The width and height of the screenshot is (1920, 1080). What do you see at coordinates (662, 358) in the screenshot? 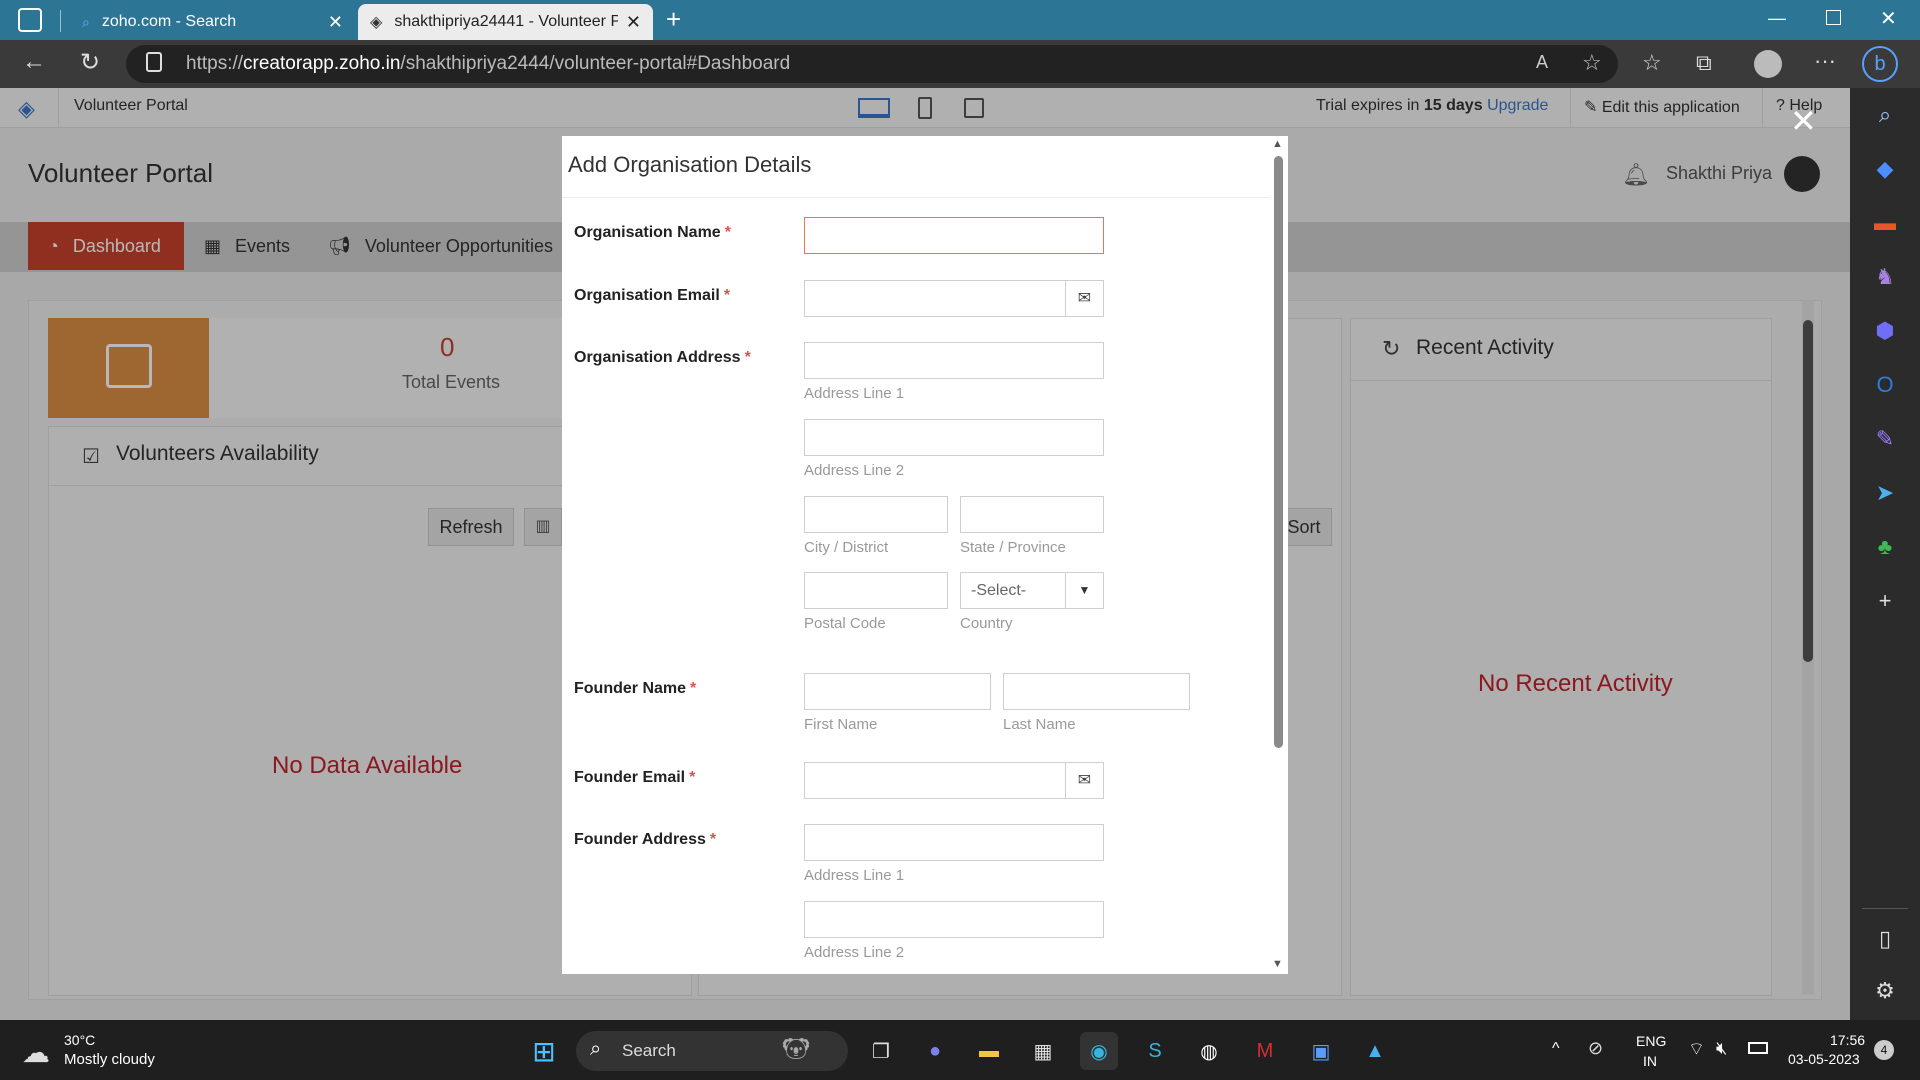
I see `org-address-label: Organisation Address *` at bounding box center [662, 358].